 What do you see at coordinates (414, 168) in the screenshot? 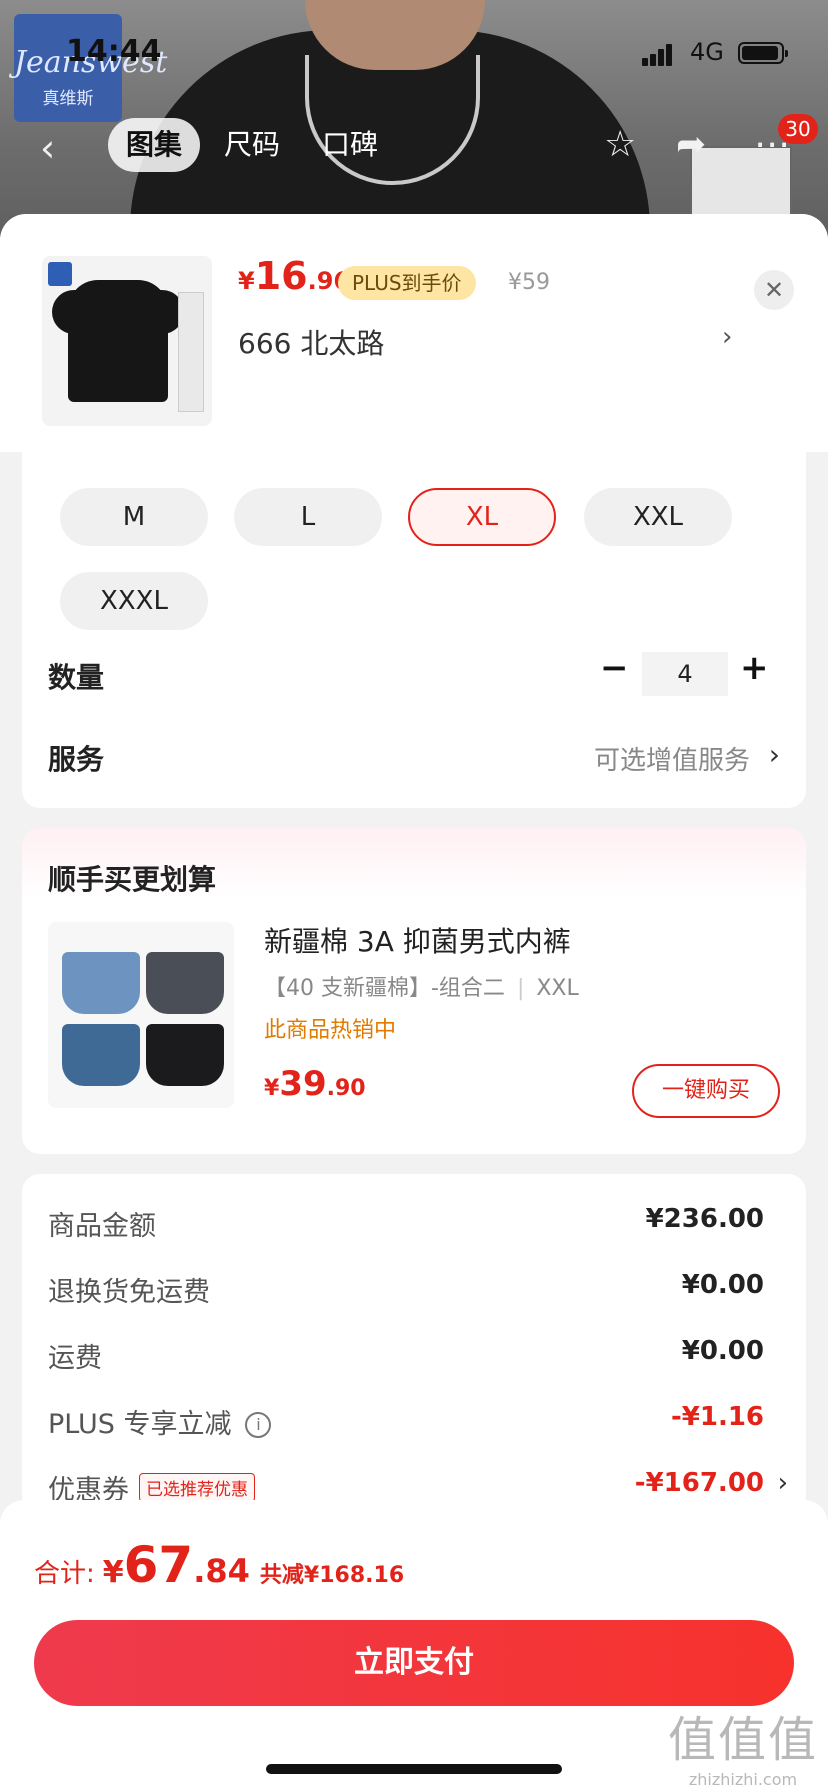
I see `top-nav: ‹ 图集 尺码 口碑 ☆ ➦ ⋯ 30` at bounding box center [414, 168].